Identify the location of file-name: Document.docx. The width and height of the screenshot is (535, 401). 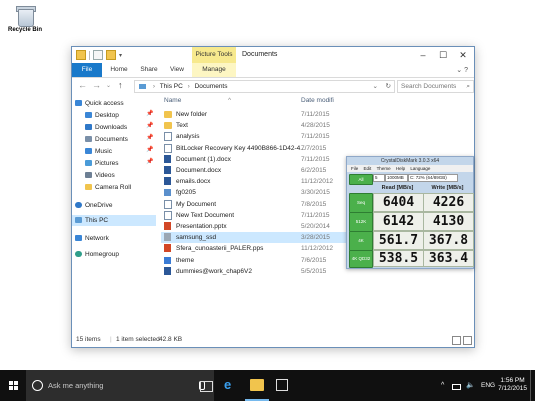
(199, 170).